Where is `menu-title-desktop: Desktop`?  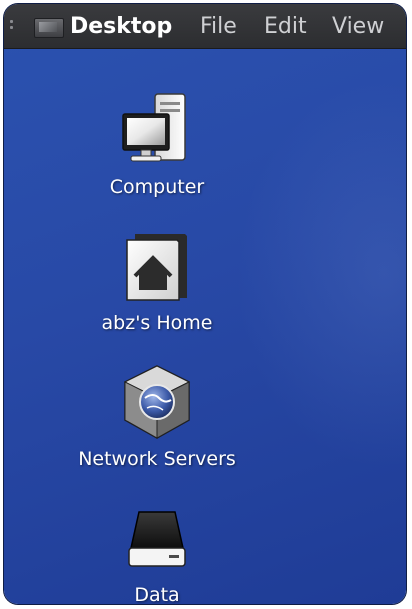
menu-title-desktop: Desktop is located at coordinates (121, 26).